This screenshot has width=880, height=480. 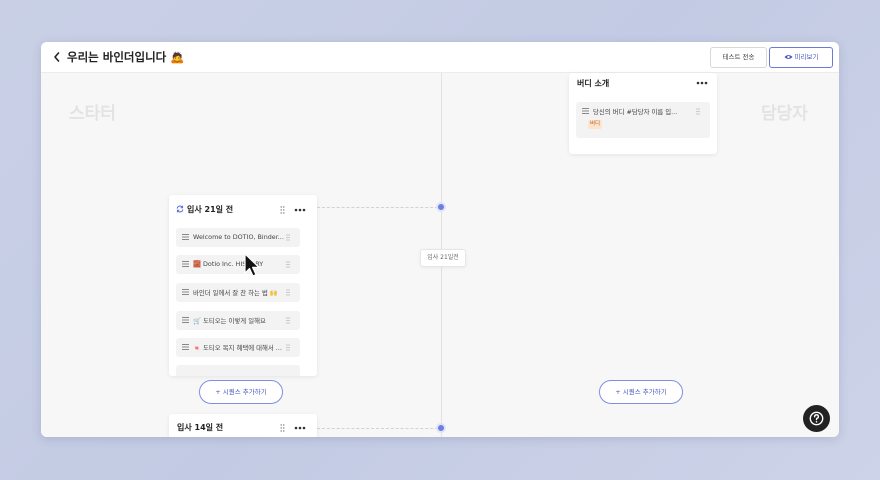 I want to click on page-title: 우리는 바인더입니다 🙇, so click(x=126, y=57).